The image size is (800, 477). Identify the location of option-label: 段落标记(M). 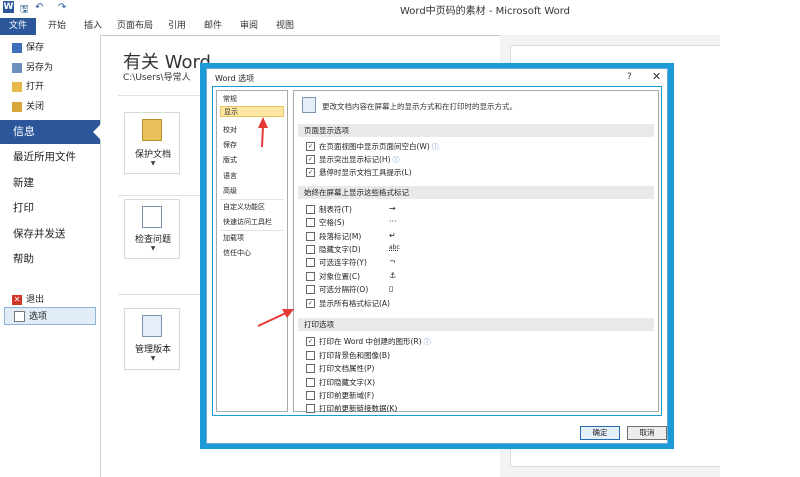
(340, 236).